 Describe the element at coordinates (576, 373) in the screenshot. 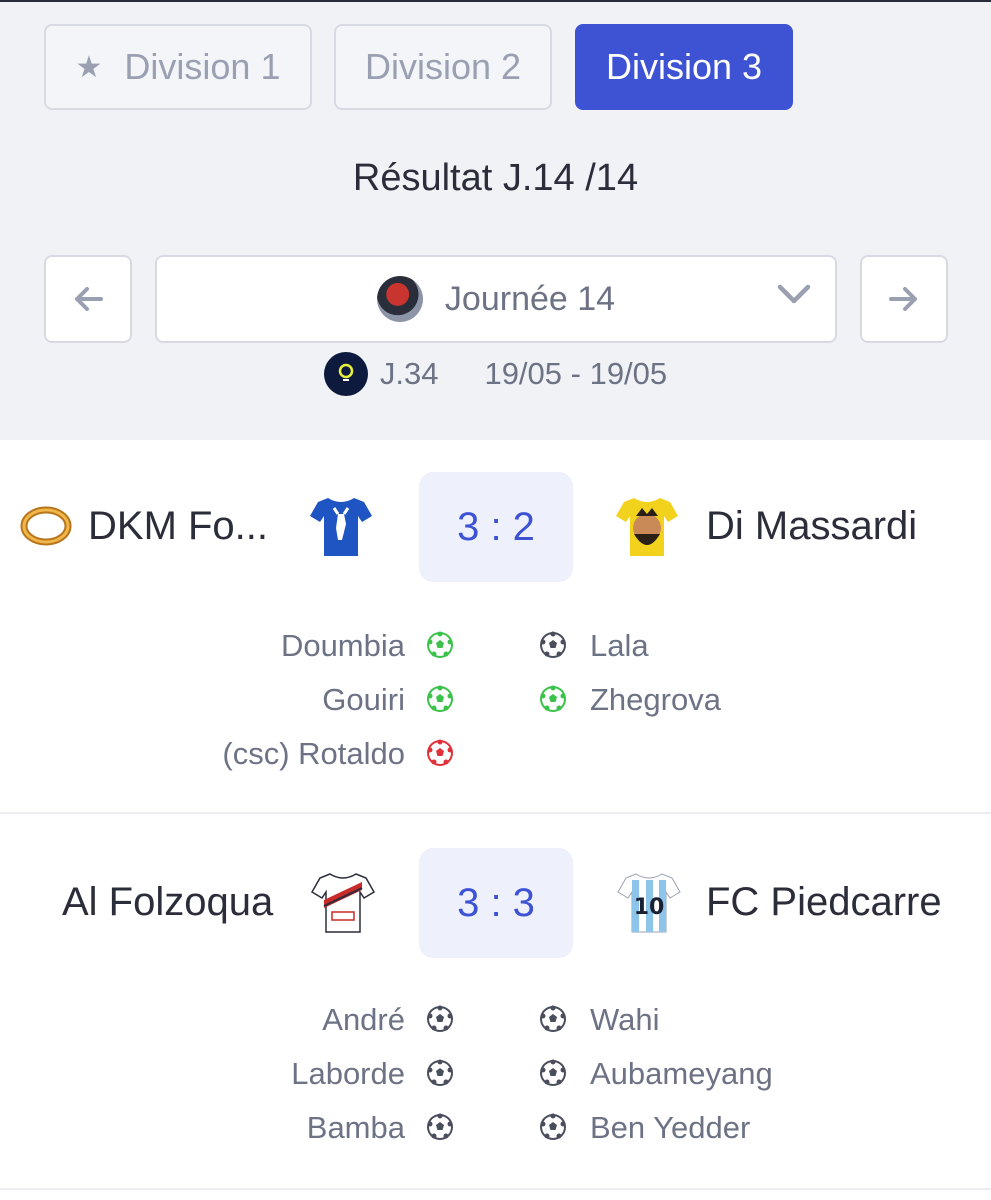

I see `round-dates: 19/05 - 19/05` at that location.